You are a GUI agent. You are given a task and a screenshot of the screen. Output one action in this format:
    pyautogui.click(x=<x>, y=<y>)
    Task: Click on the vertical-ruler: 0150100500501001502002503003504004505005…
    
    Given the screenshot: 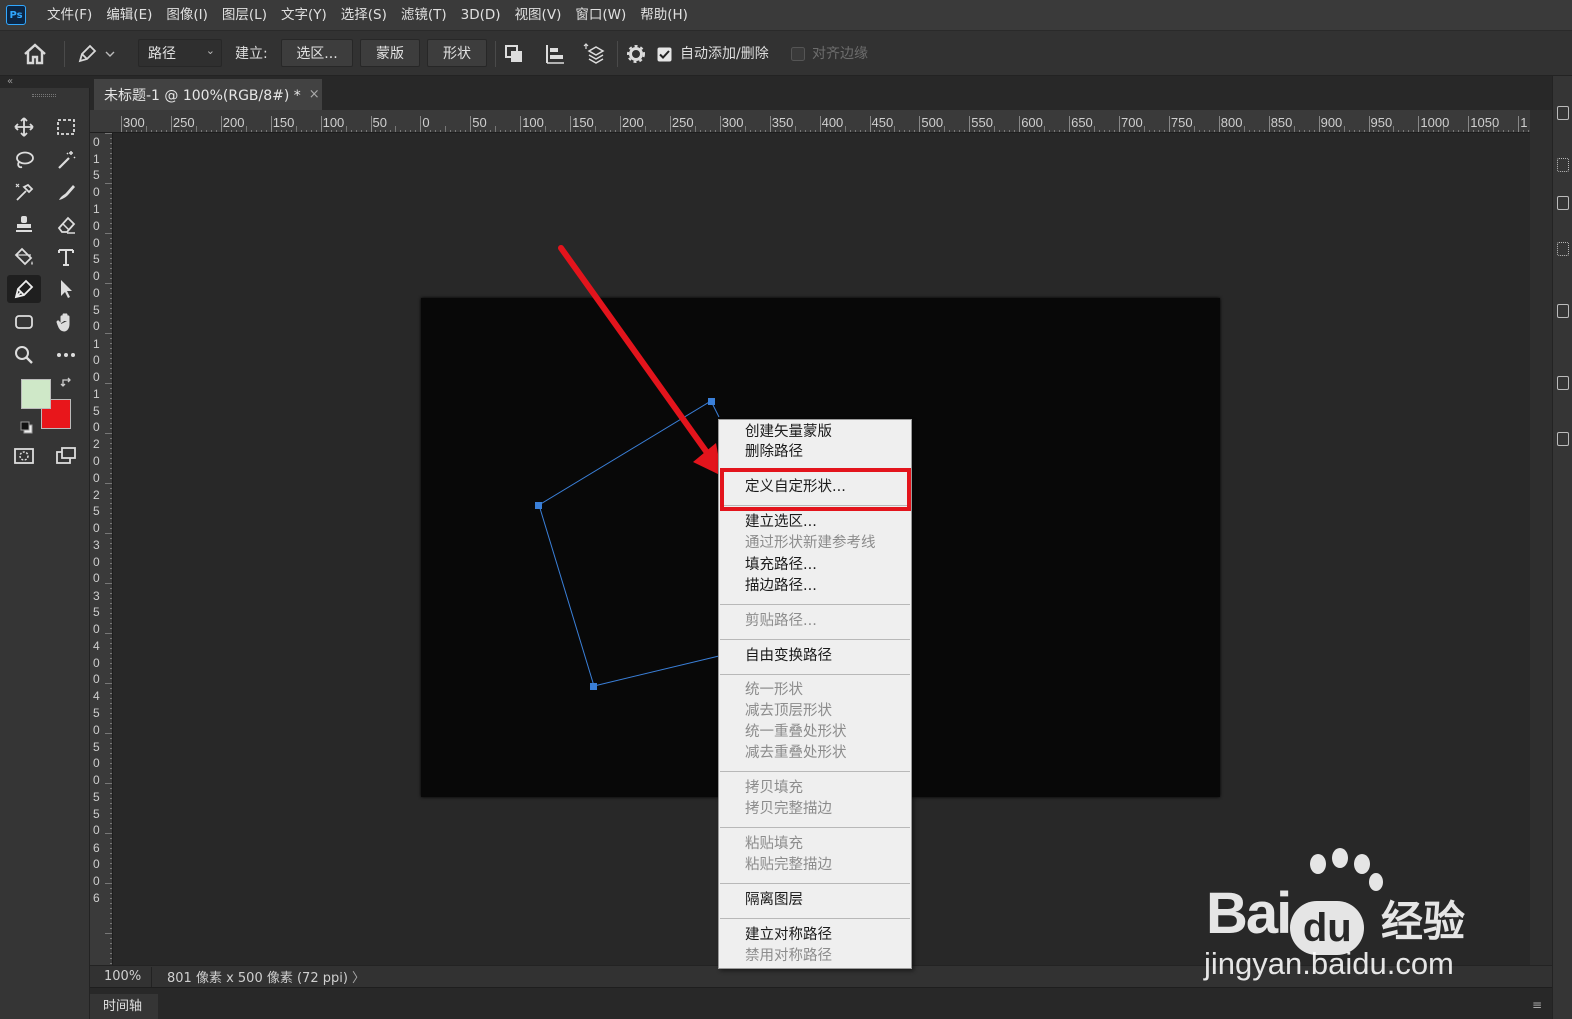 What is the action you would take?
    pyautogui.click(x=101, y=549)
    